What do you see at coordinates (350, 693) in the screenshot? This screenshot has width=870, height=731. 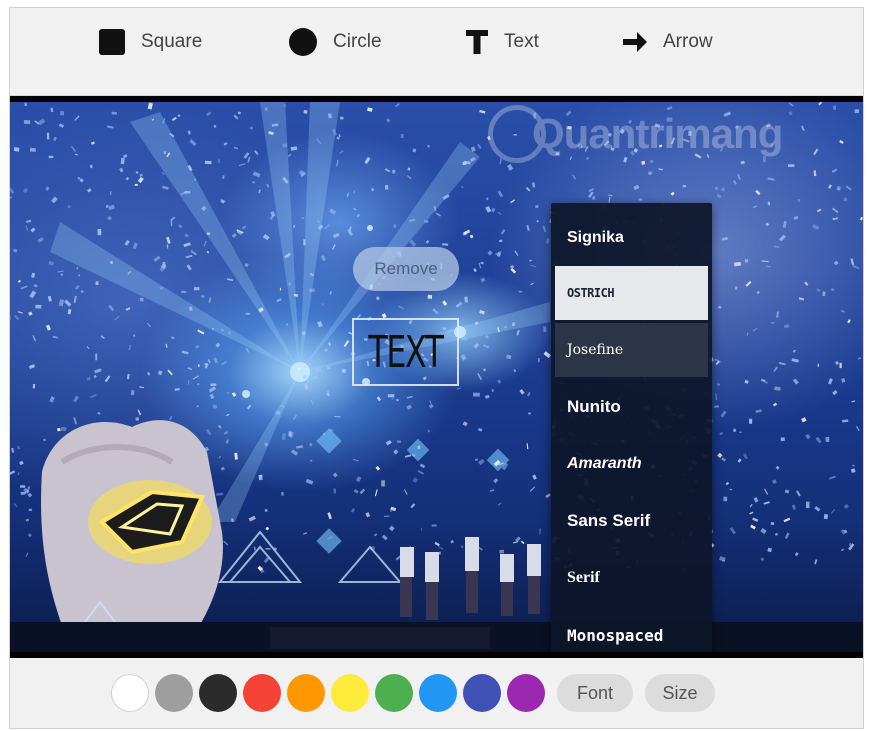 I see `color-swatch-yellow` at bounding box center [350, 693].